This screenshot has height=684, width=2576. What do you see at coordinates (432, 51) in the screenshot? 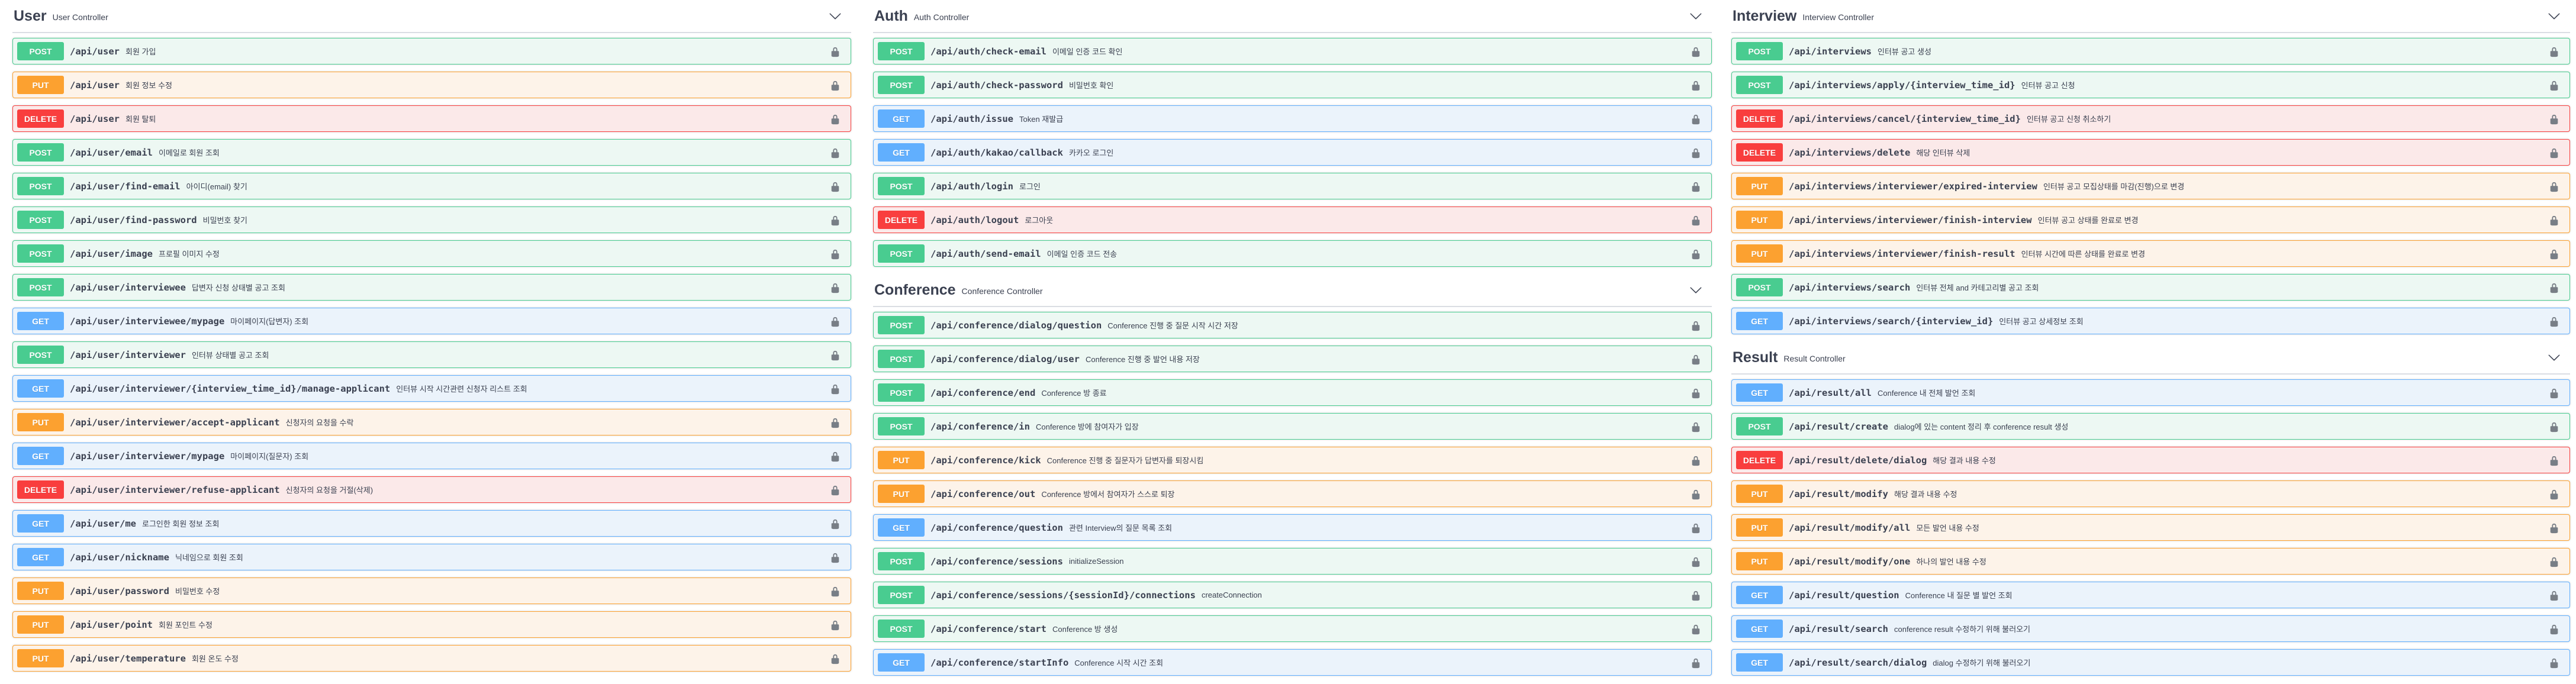
I see `endpoint-row-post: POST/api/user 회원 가입` at bounding box center [432, 51].